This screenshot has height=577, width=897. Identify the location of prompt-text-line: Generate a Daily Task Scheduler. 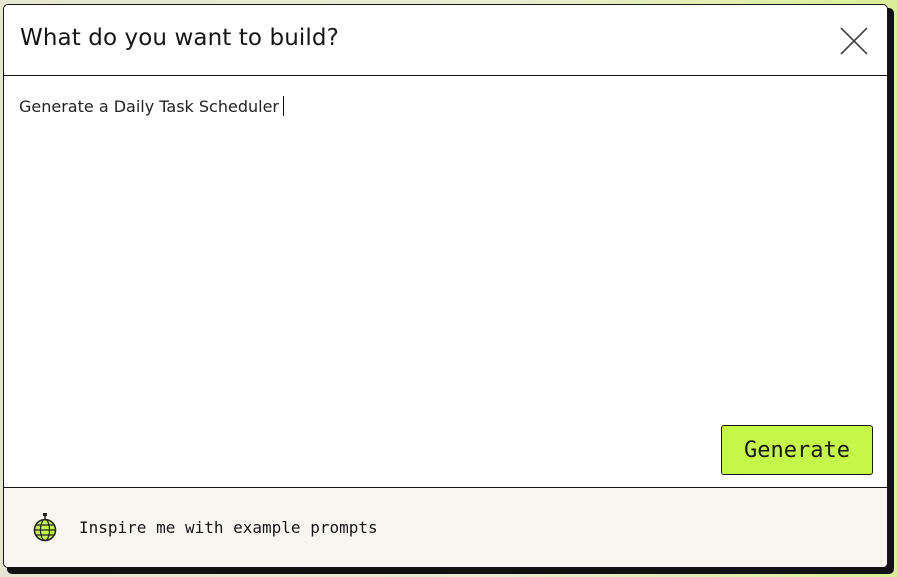
(151, 106).